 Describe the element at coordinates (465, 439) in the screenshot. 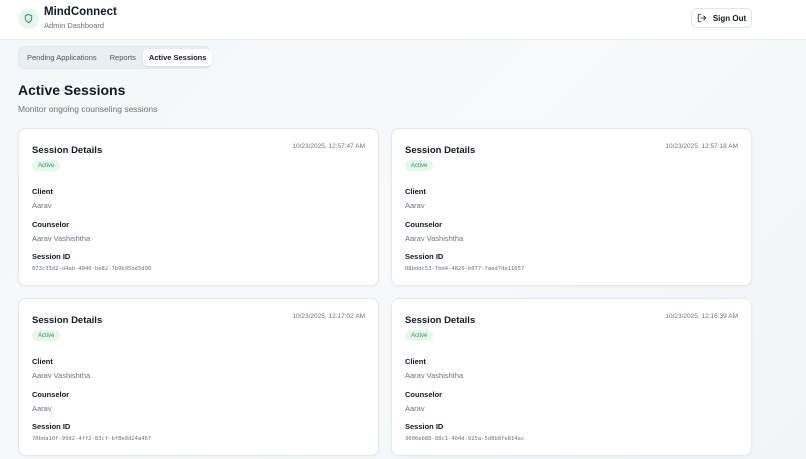

I see `session-id-value: 3006eb88-88c1-404d-925a-5d8b8fe814ec` at that location.